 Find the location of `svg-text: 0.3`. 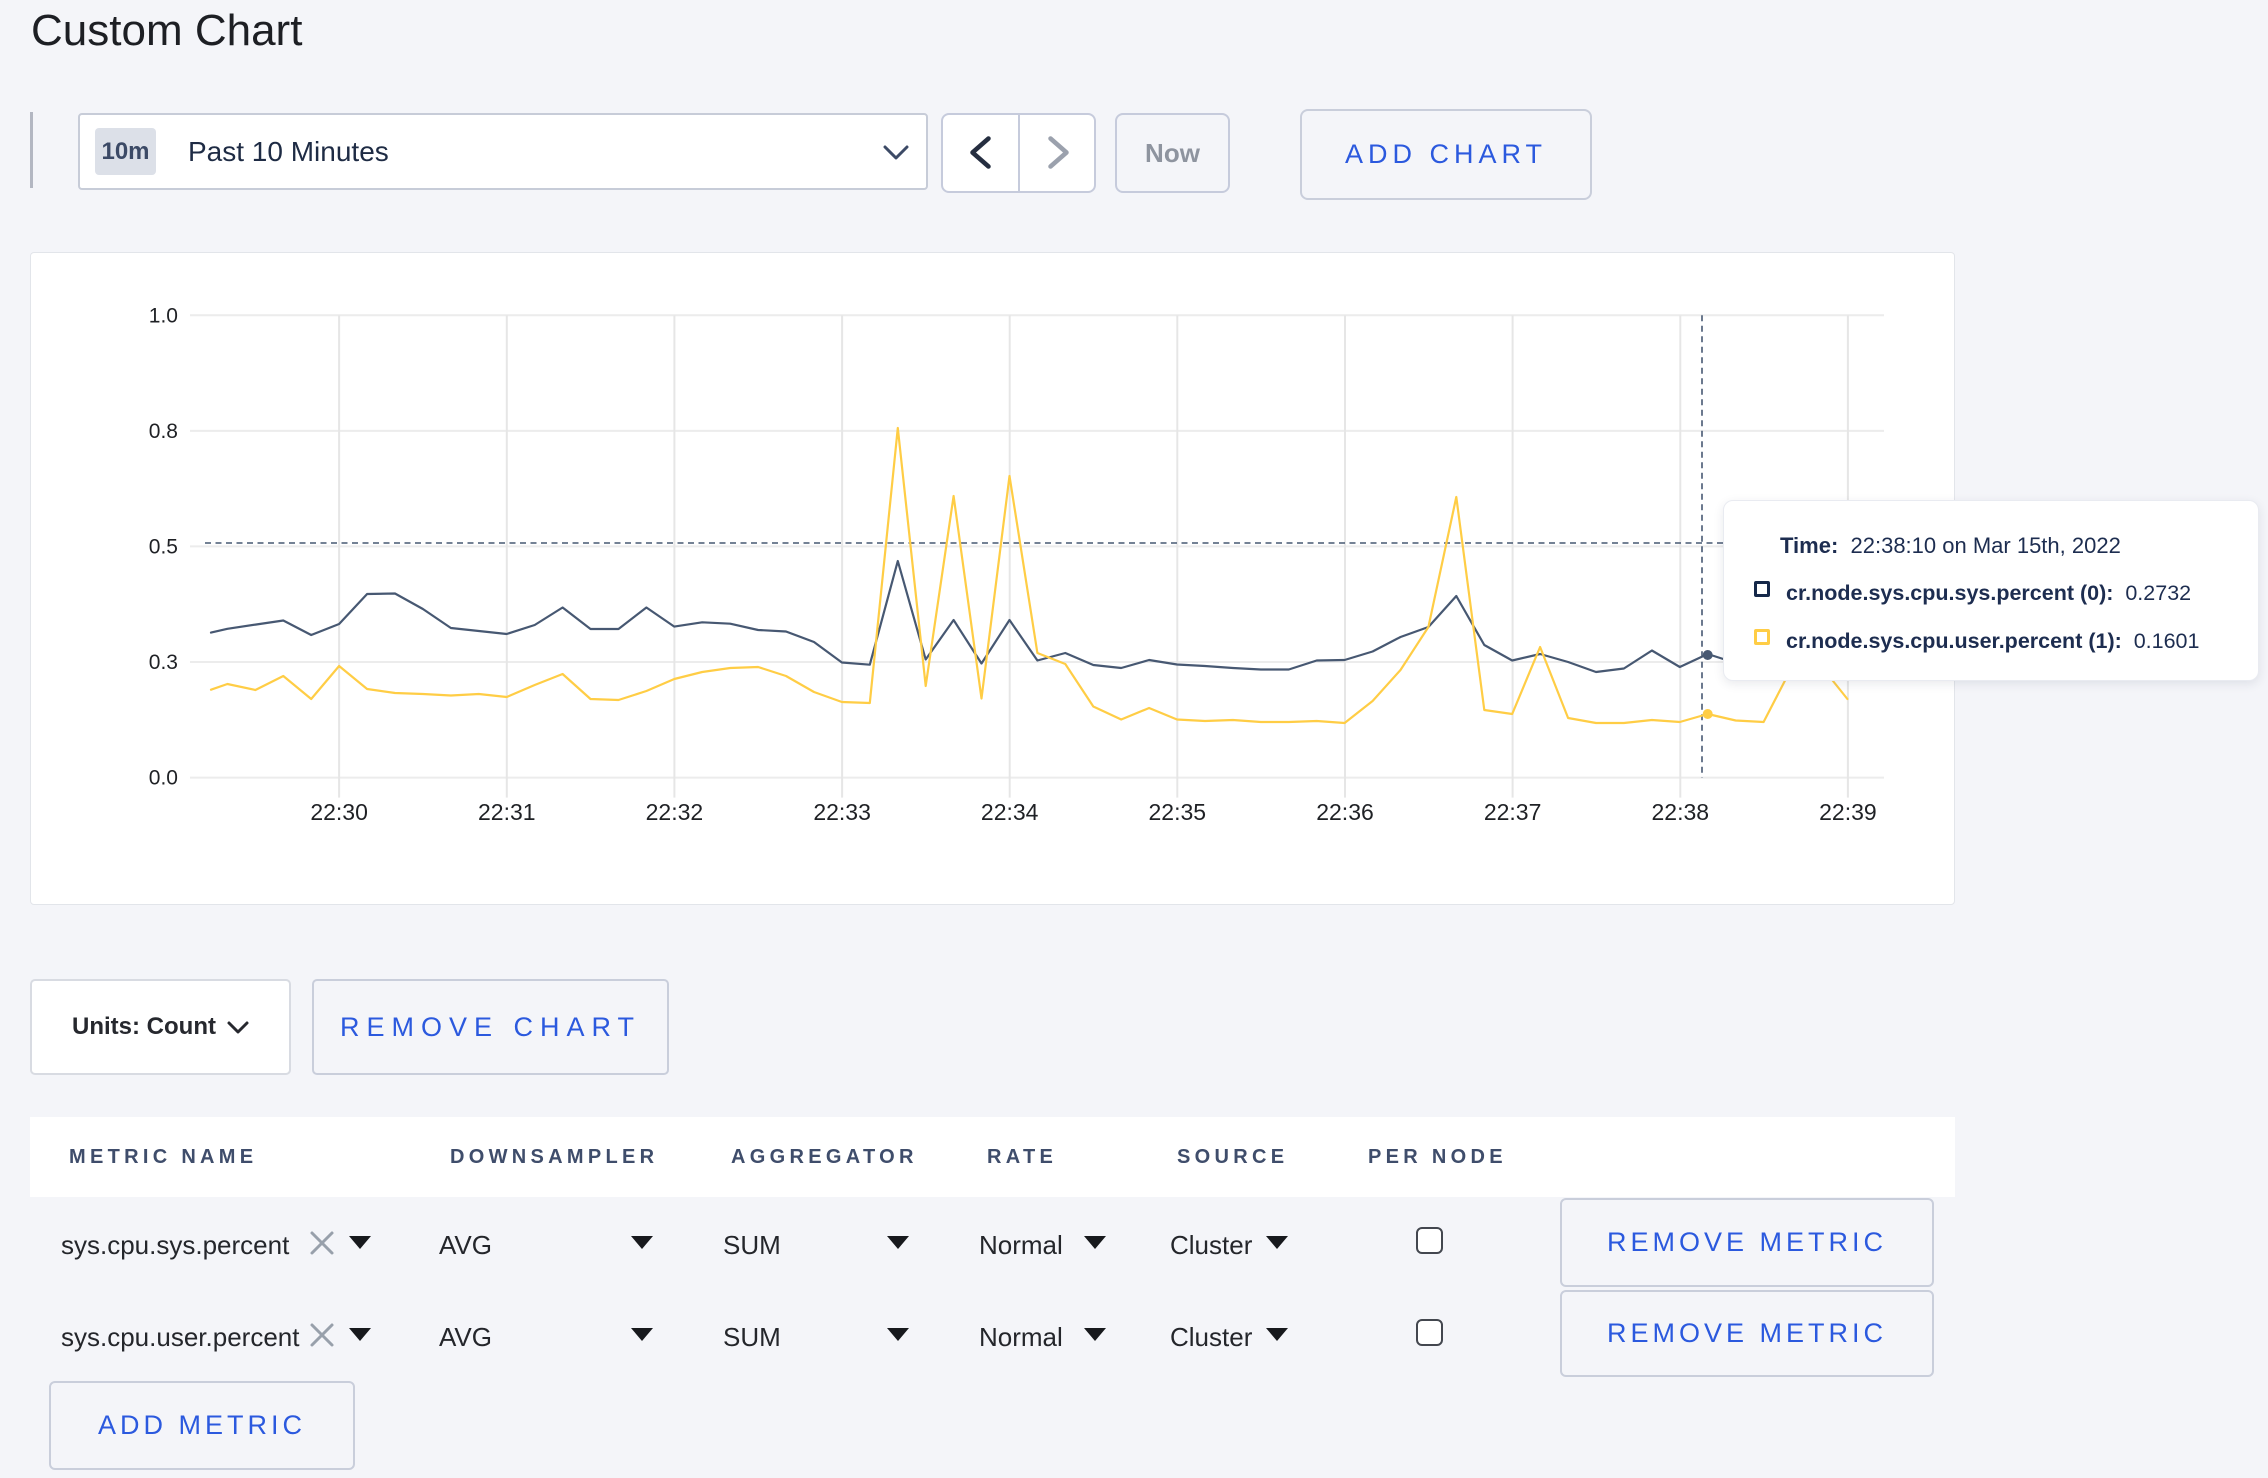

svg-text: 0.3 is located at coordinates (163, 662).